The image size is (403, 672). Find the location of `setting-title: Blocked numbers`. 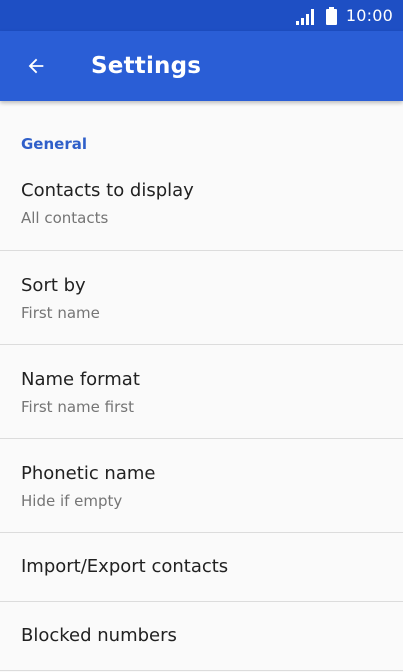

setting-title: Blocked numbers is located at coordinates (99, 635).